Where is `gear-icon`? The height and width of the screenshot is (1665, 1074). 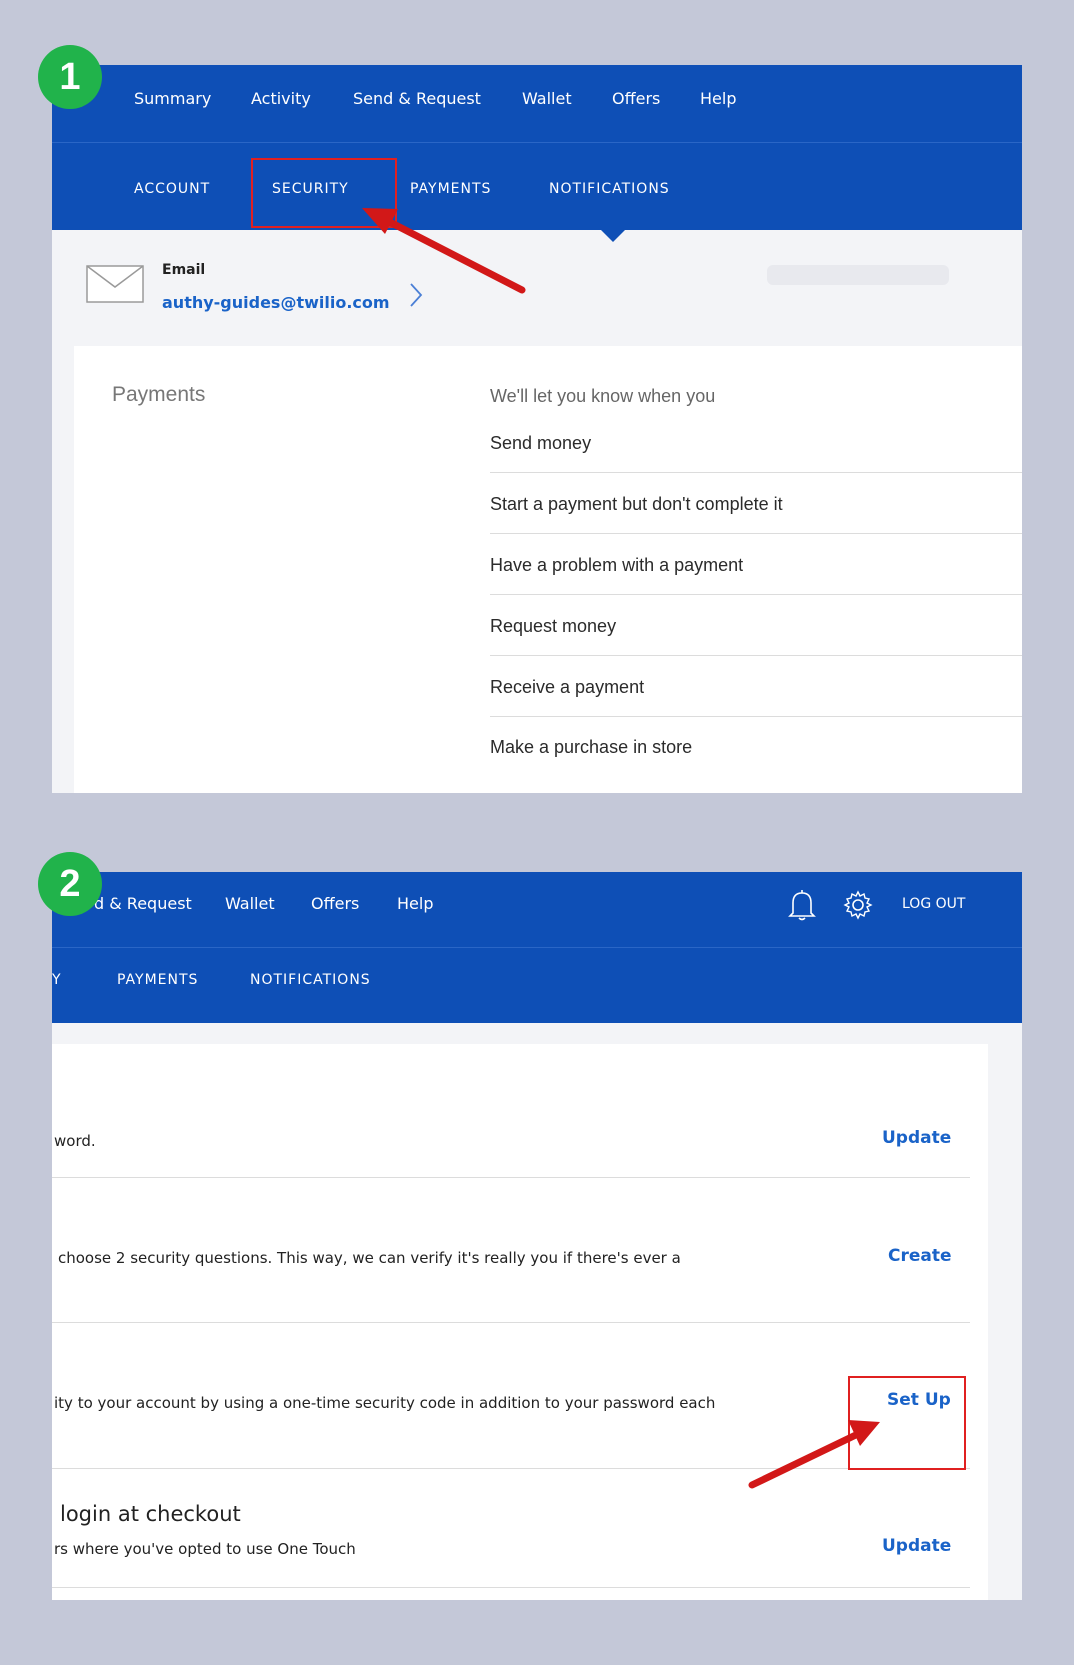 gear-icon is located at coordinates (858, 905).